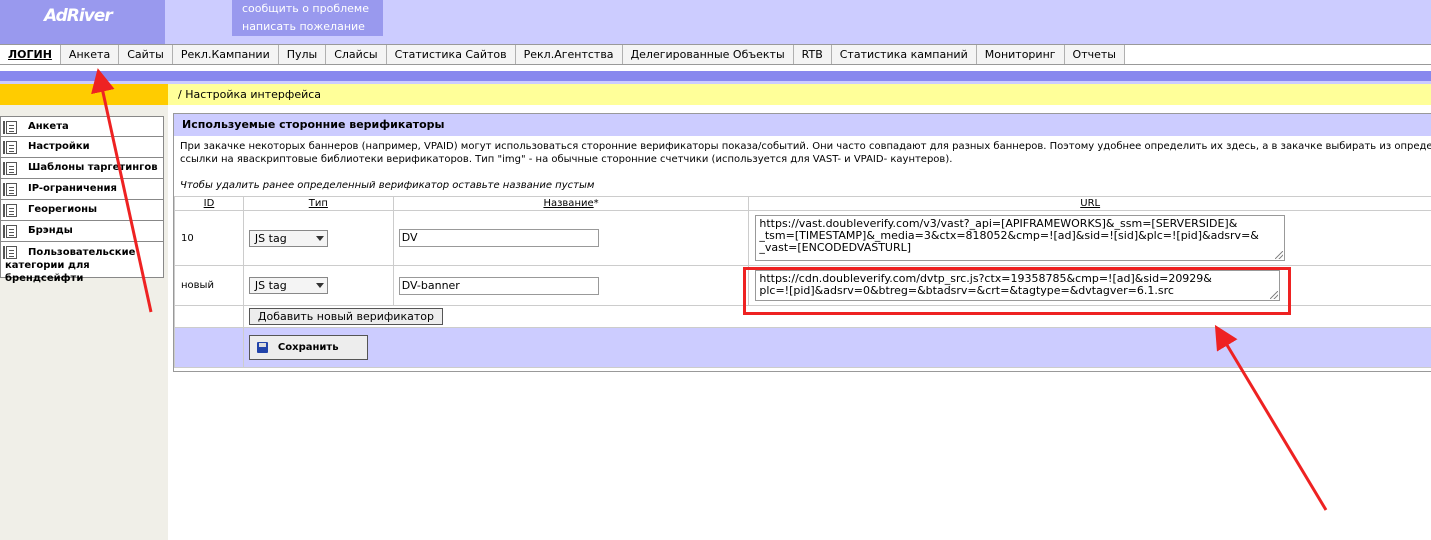 This screenshot has height=540, width=1431. Describe the element at coordinates (708, 54) in the screenshot. I see `nav-delegated: Делегированные Объекты` at that location.